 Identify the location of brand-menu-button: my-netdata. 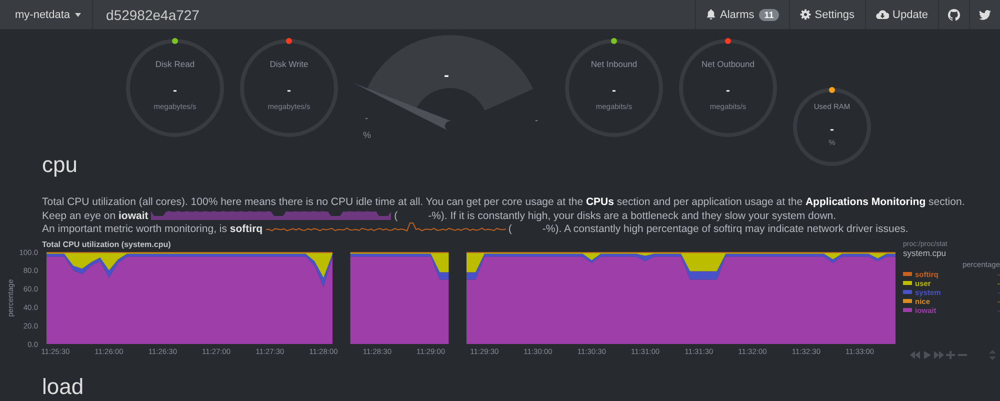
(47, 14).